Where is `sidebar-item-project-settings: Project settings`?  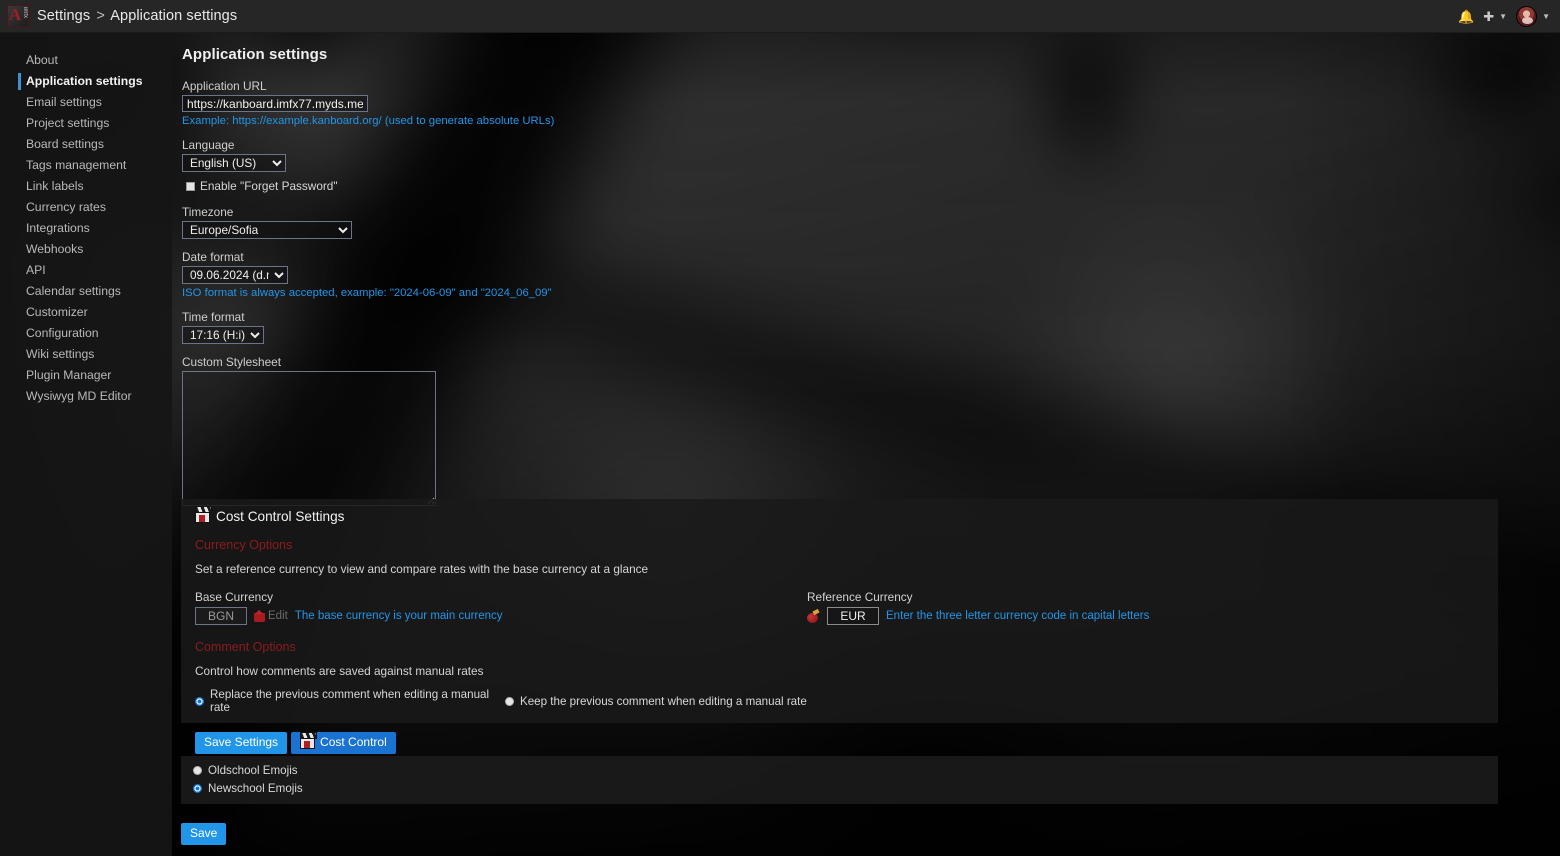 sidebar-item-project-settings: Project settings is located at coordinates (86, 123).